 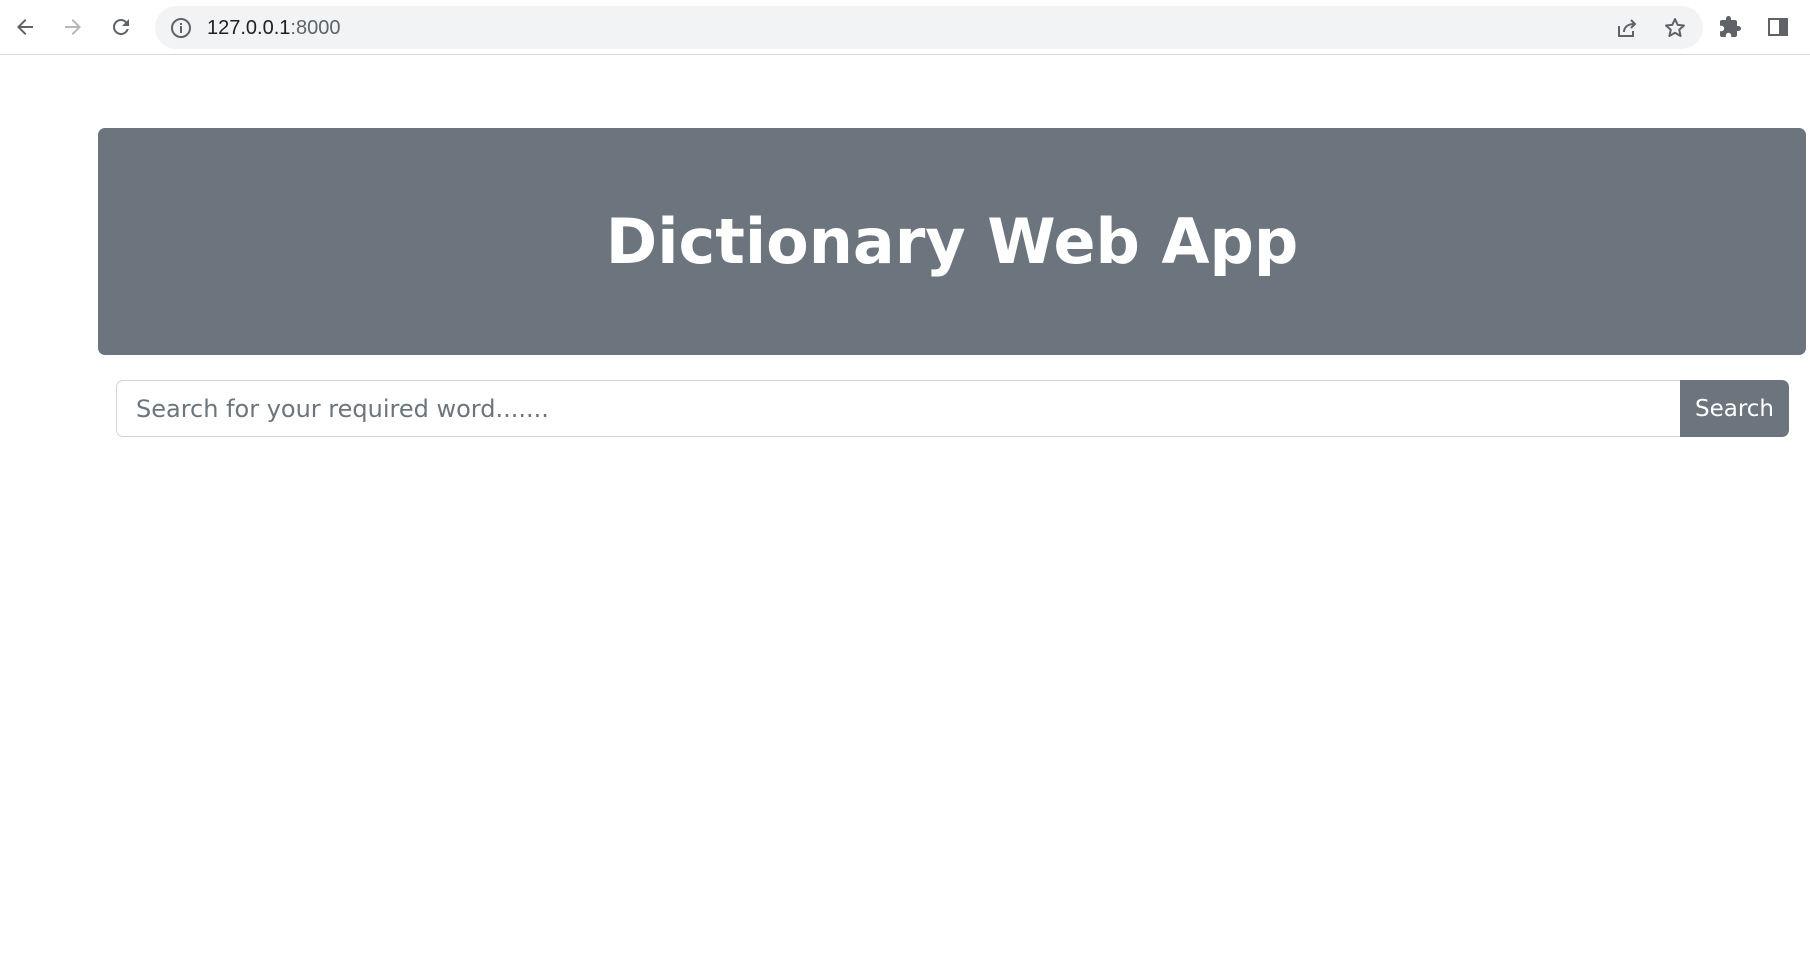 What do you see at coordinates (929, 27) in the screenshot?
I see `address-bar: 127.0.0.1:8000` at bounding box center [929, 27].